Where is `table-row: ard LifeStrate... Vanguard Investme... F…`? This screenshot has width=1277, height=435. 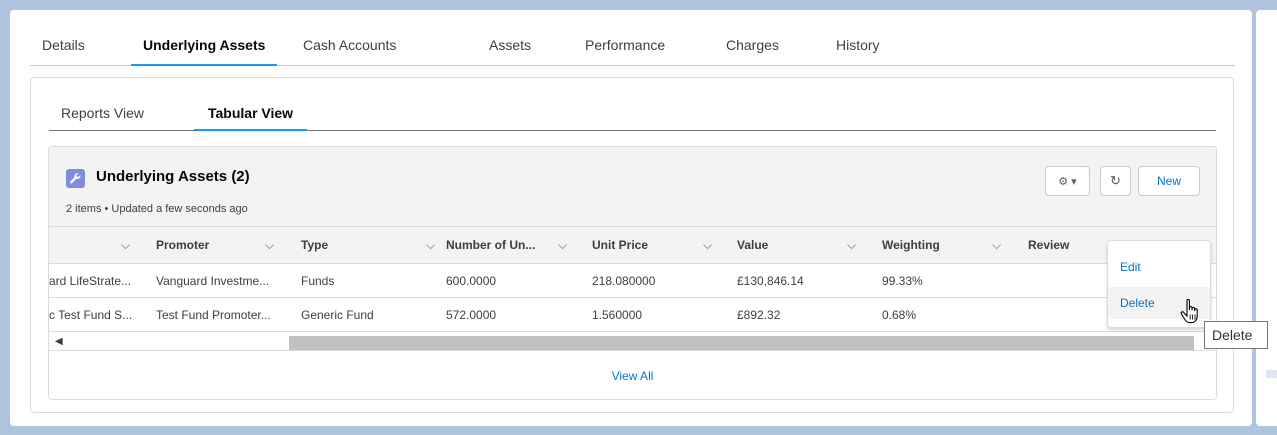 table-row: ard LifeStrate... Vanguard Investme... F… is located at coordinates (632, 281).